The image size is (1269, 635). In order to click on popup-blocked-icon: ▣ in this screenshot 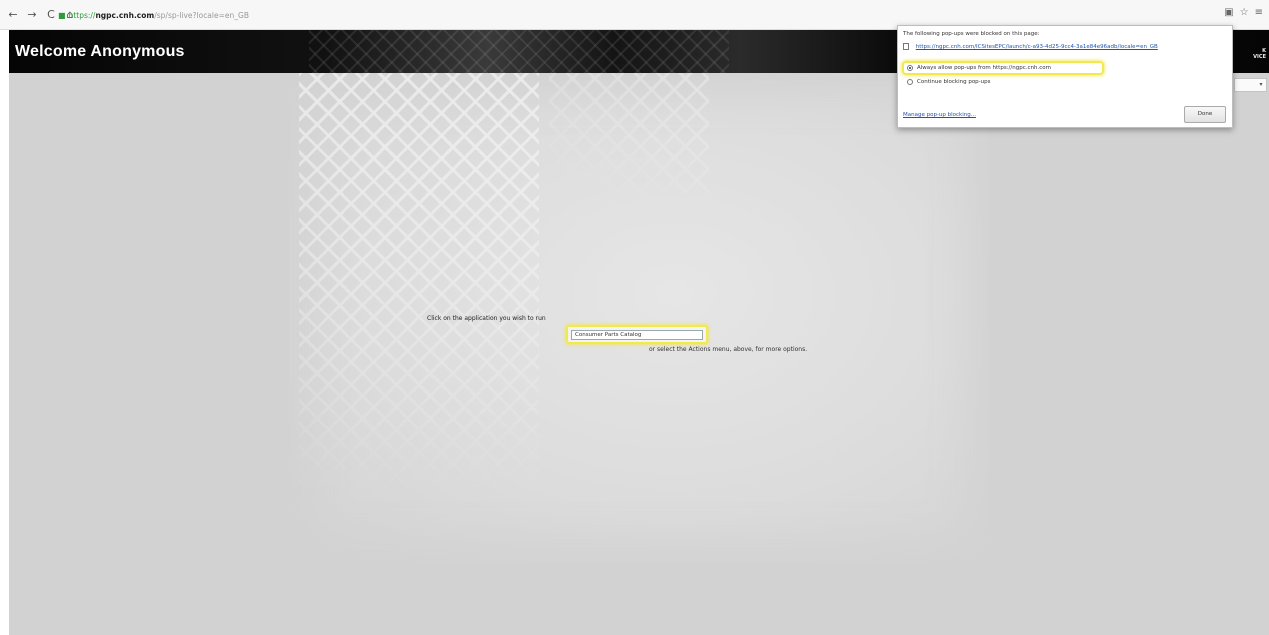, I will do `click(1228, 12)`.